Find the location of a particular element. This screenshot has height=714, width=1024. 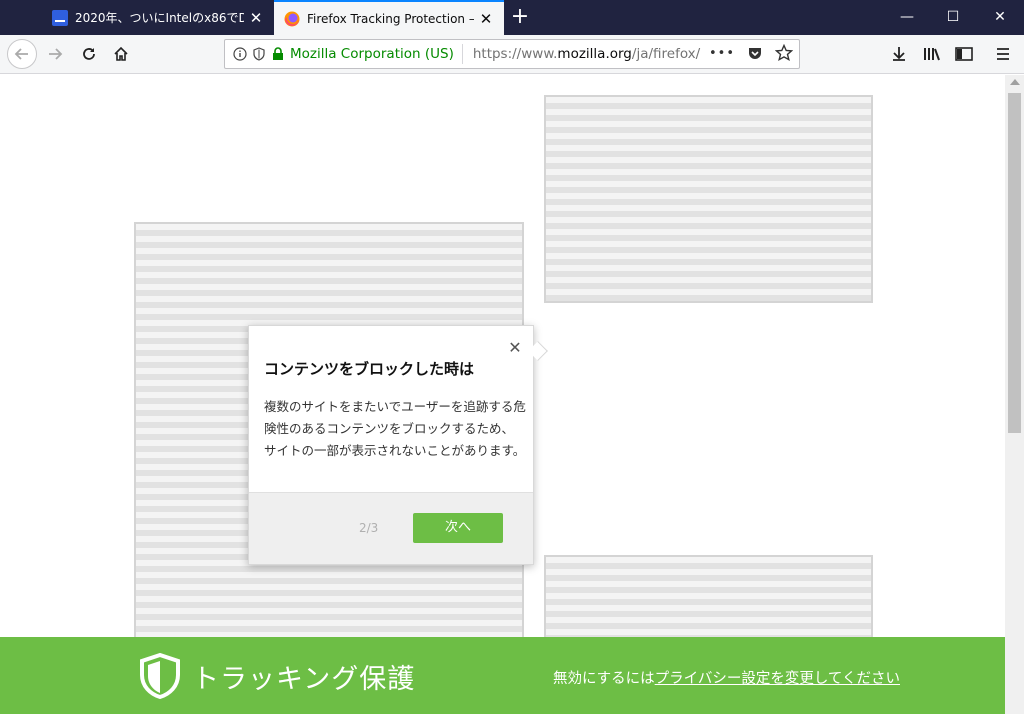

step-indicator: 2/3 is located at coordinates (369, 528).